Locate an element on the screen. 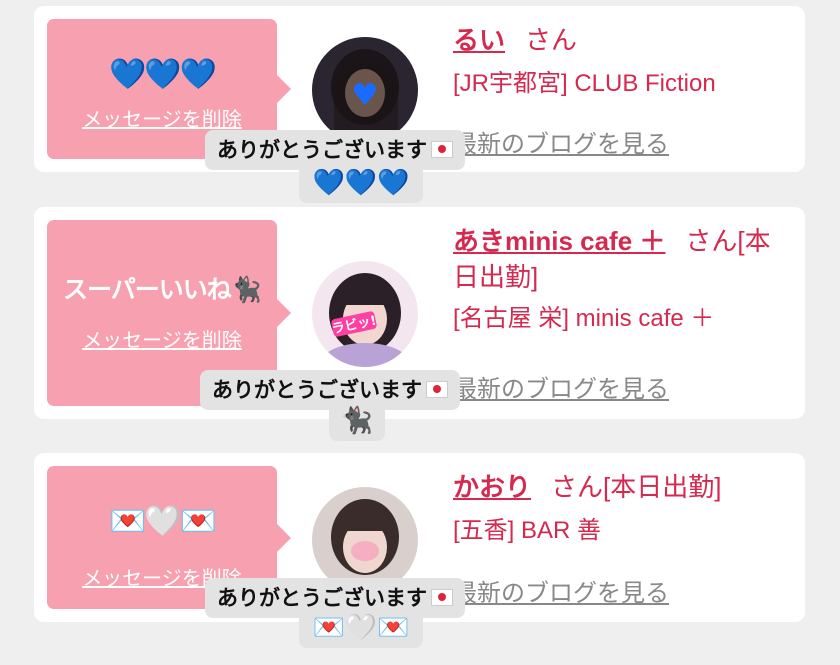 This screenshot has height=665, width=840. reply-emoji-bubble: 💌🤍💌 is located at coordinates (361, 628).